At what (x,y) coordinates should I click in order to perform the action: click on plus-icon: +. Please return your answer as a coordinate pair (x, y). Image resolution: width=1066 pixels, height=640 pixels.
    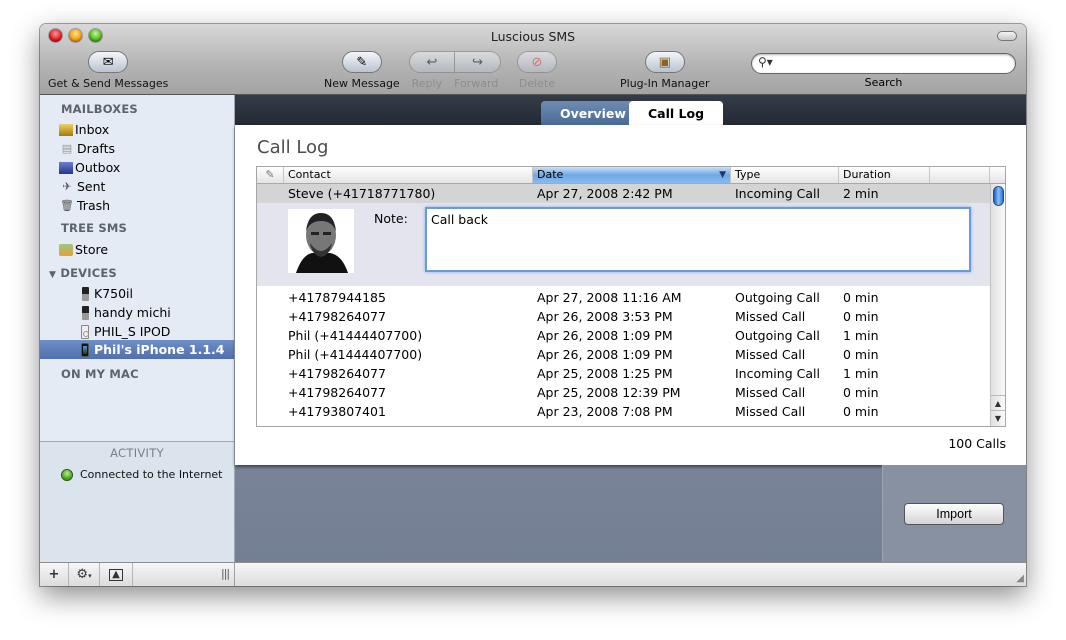
    Looking at the image, I should click on (54, 574).